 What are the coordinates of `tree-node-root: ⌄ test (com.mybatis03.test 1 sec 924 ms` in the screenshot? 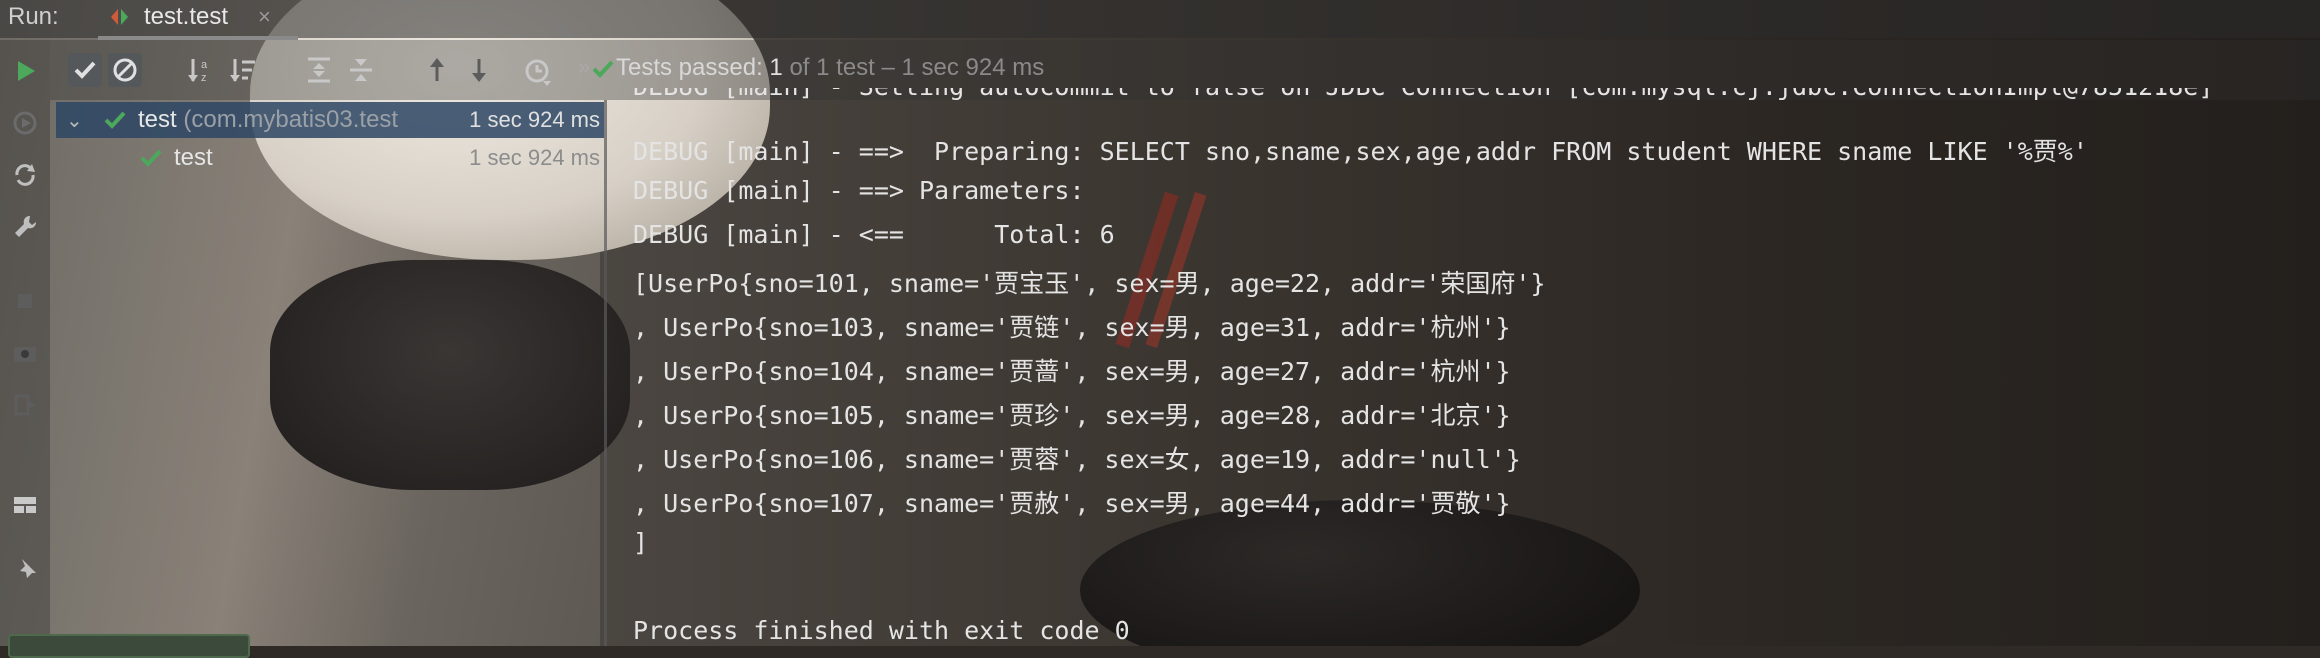 It's located at (330, 120).